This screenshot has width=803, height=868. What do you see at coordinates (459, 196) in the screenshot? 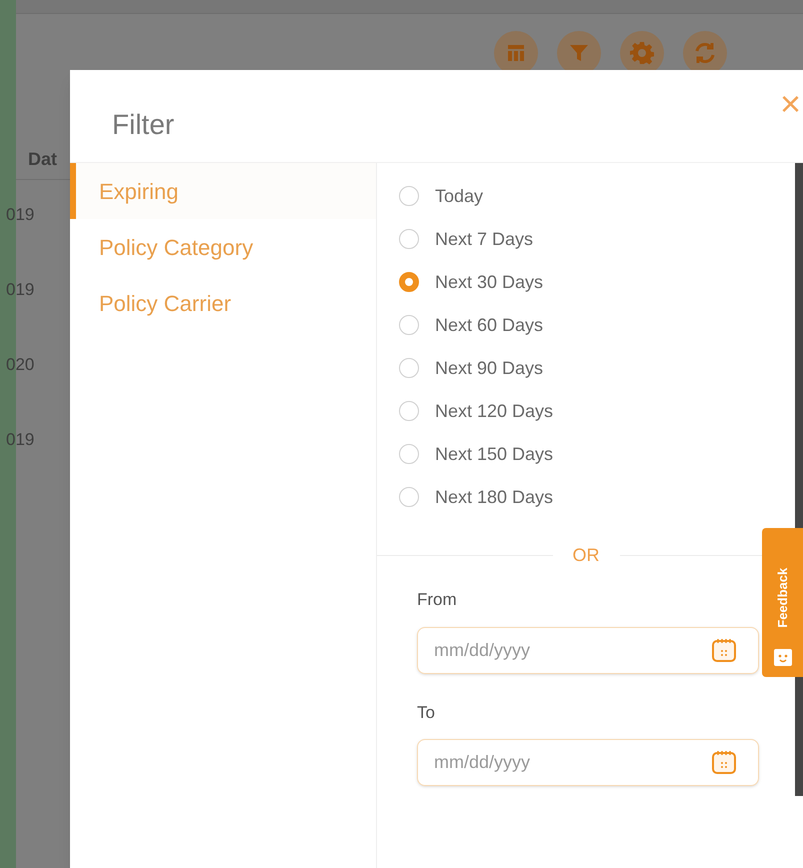
I see `option-label: Today` at bounding box center [459, 196].